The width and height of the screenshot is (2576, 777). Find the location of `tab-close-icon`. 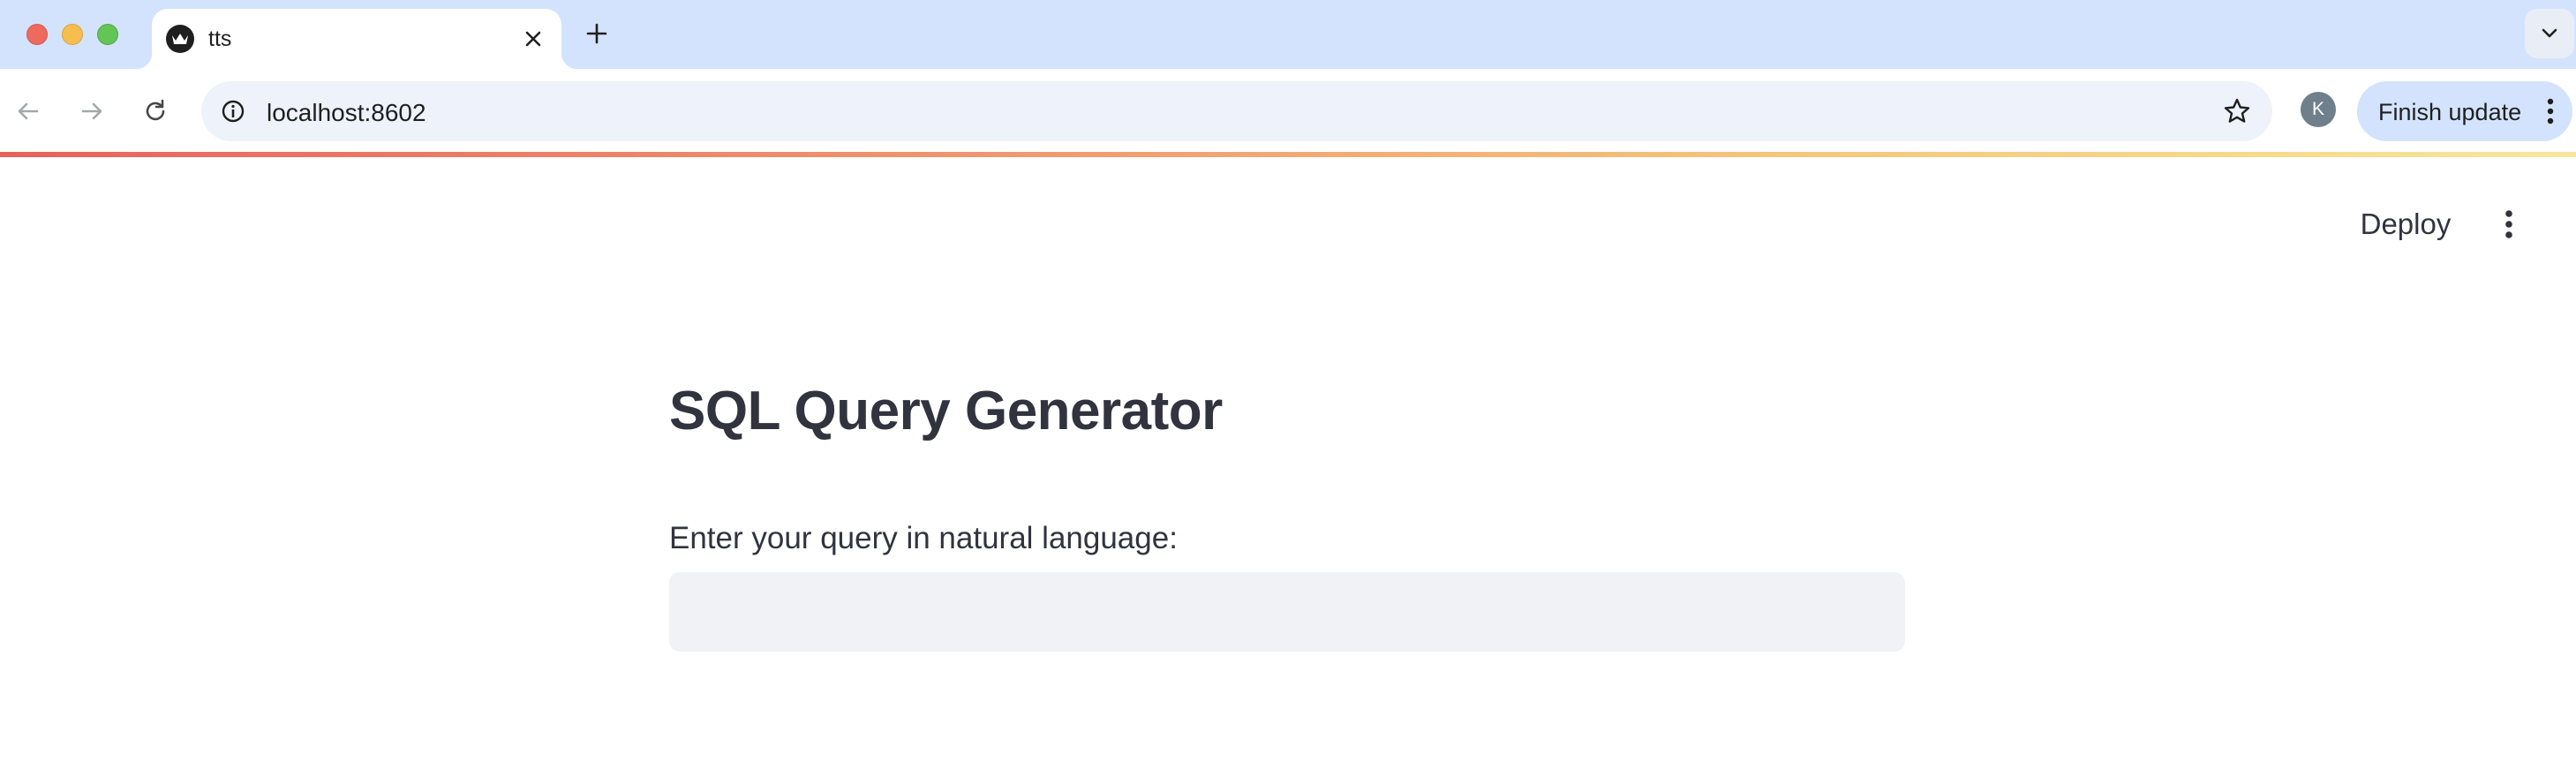

tab-close-icon is located at coordinates (533, 39).